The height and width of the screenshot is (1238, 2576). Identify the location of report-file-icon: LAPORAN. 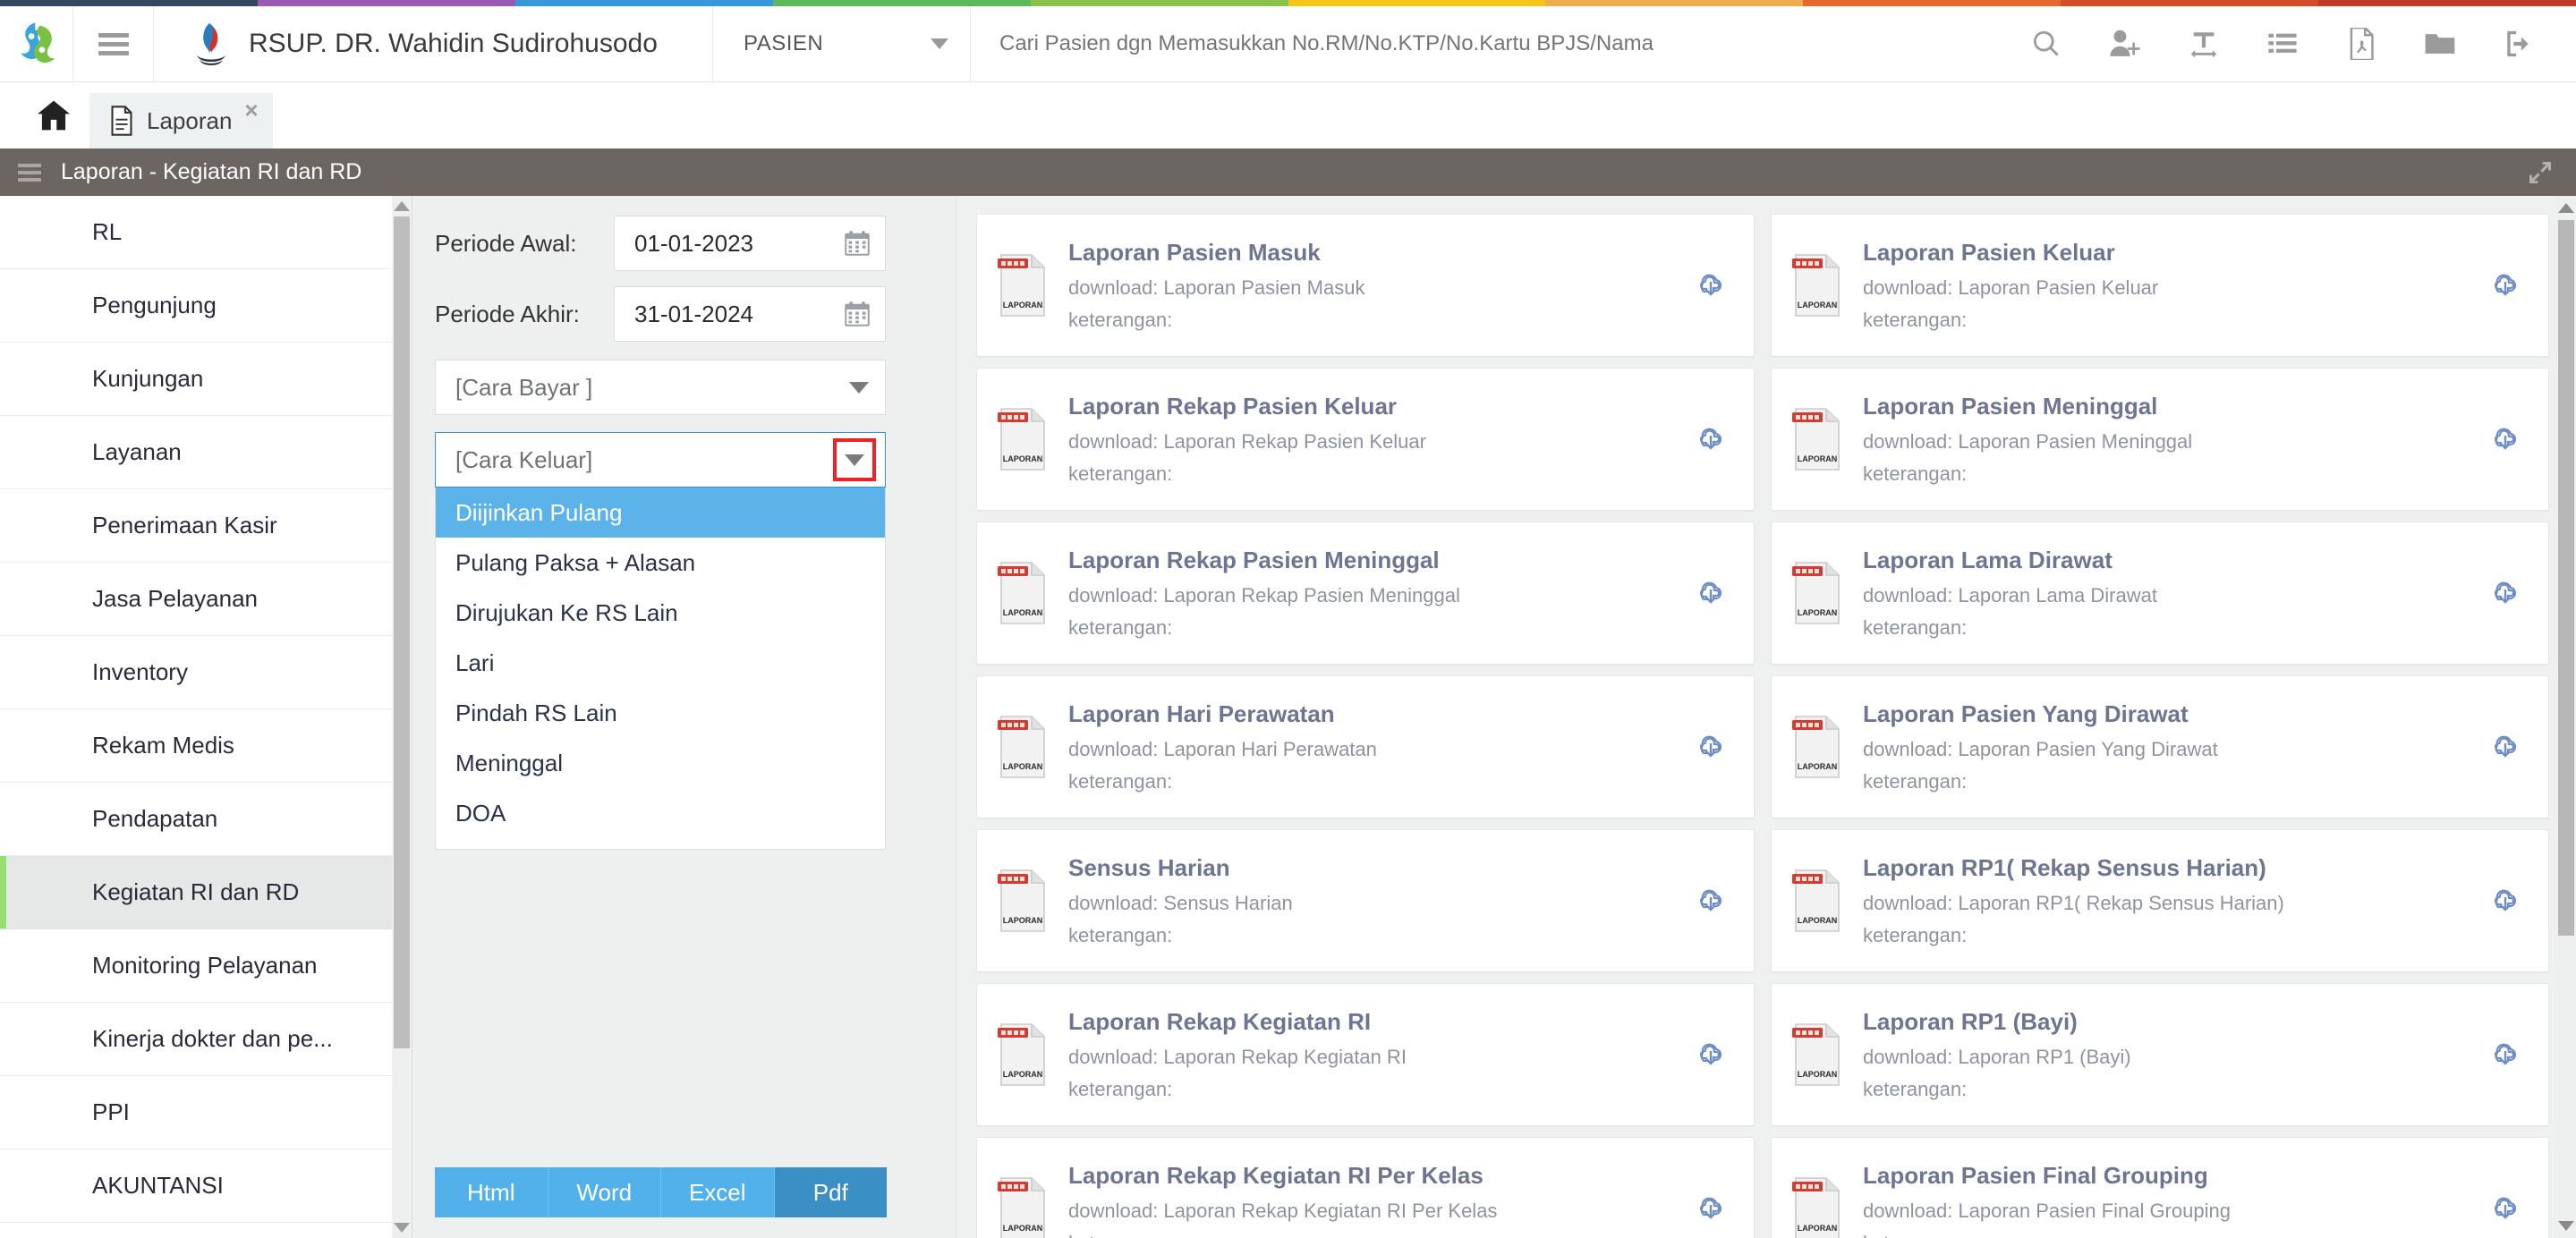
(1816, 1054).